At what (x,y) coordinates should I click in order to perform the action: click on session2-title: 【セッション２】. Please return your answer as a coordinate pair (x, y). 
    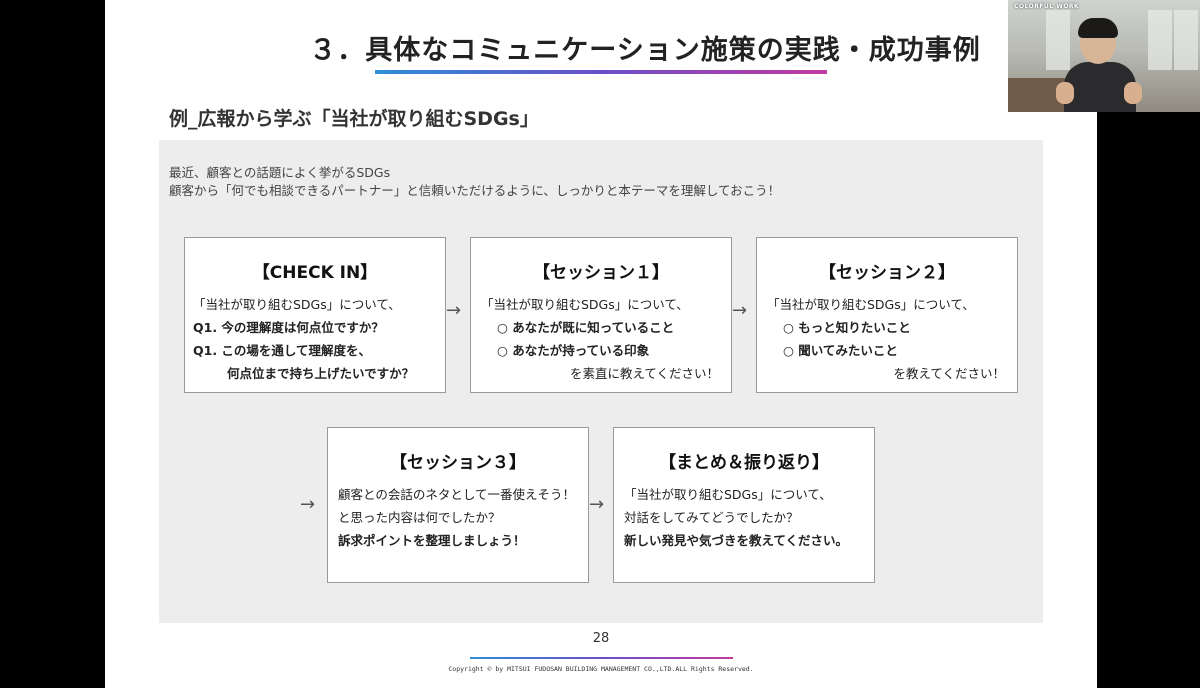
    Looking at the image, I should click on (887, 273).